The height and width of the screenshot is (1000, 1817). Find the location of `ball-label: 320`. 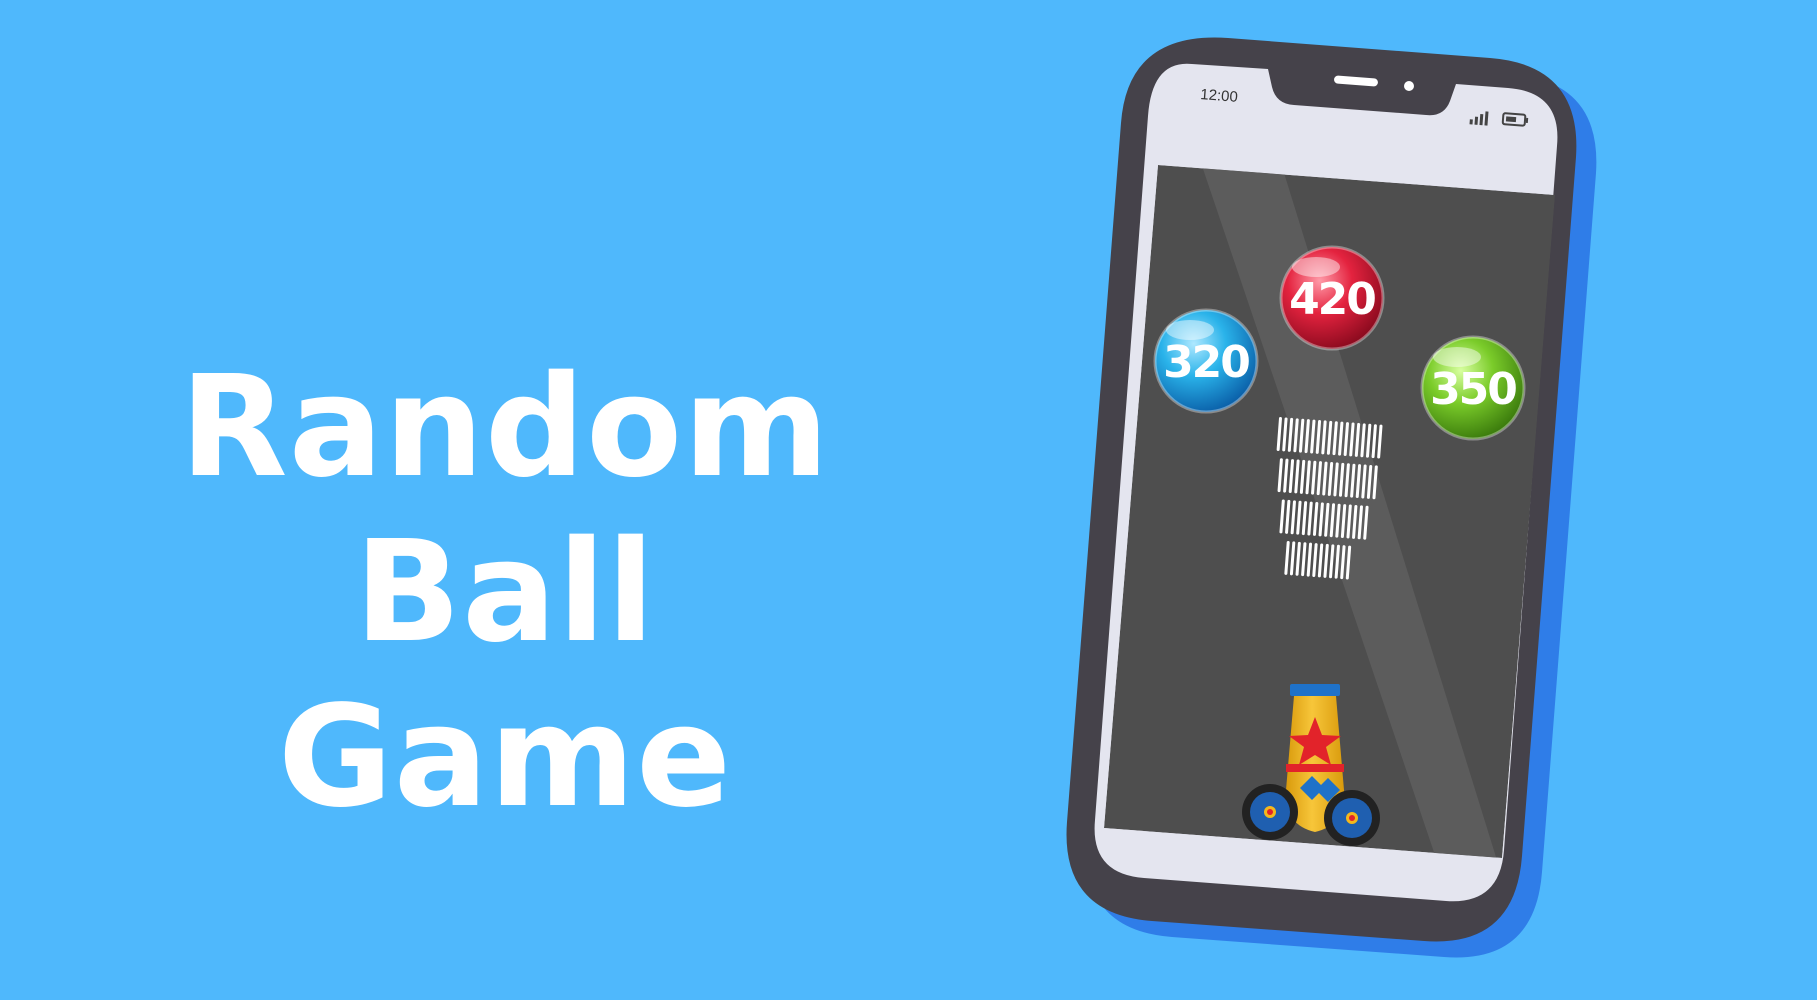

ball-label: 320 is located at coordinates (1206, 362).